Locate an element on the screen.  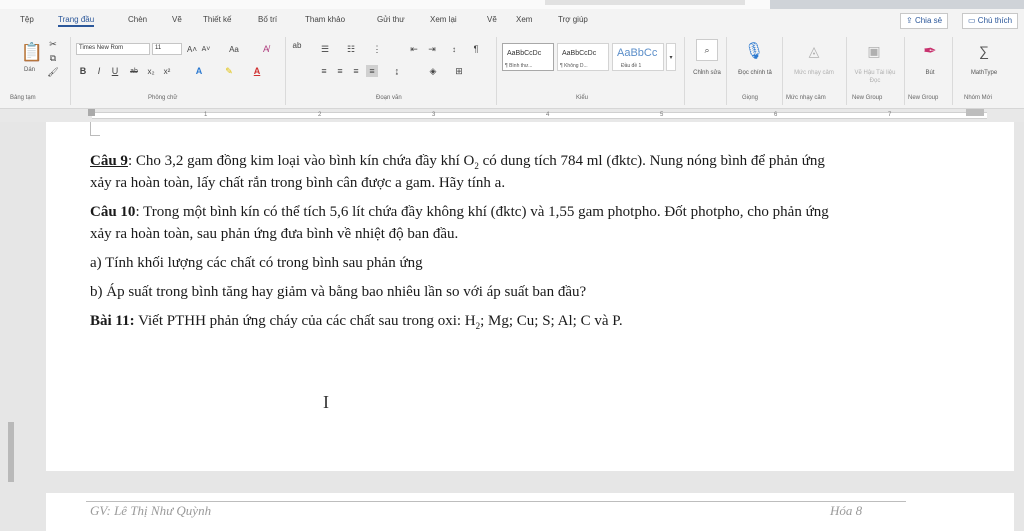
tab-layout: Bố trí is located at coordinates (267, 19).